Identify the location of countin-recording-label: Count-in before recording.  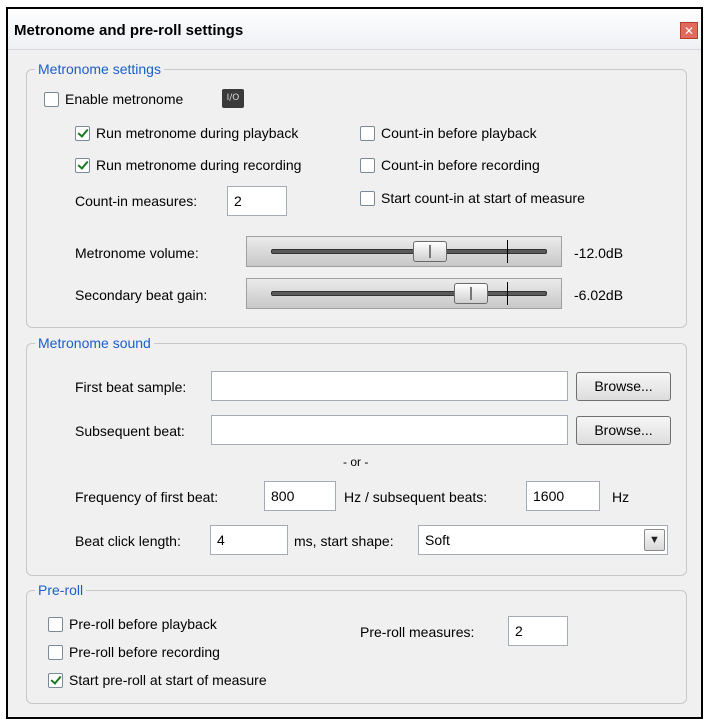
(460, 165).